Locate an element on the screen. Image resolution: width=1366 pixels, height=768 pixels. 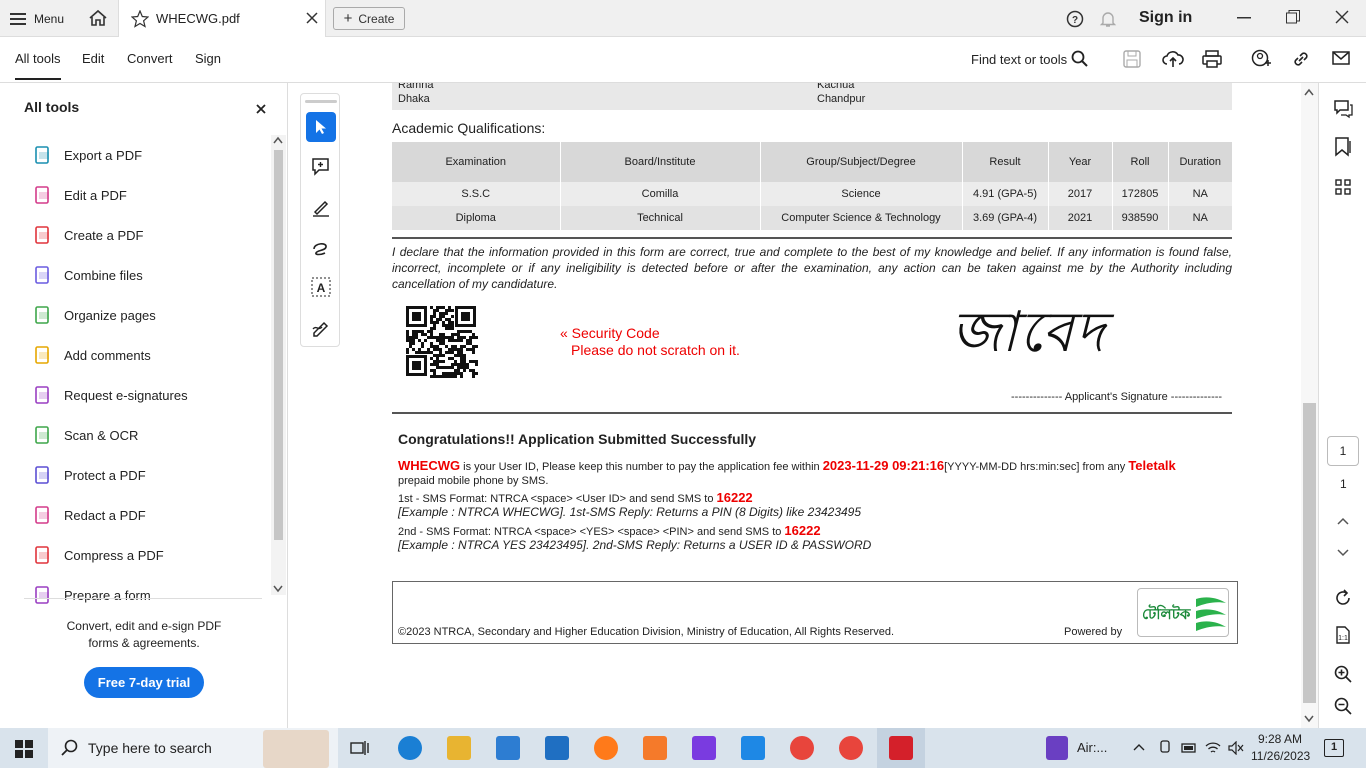
chrome-profile-icon is located at coordinates (851, 748).